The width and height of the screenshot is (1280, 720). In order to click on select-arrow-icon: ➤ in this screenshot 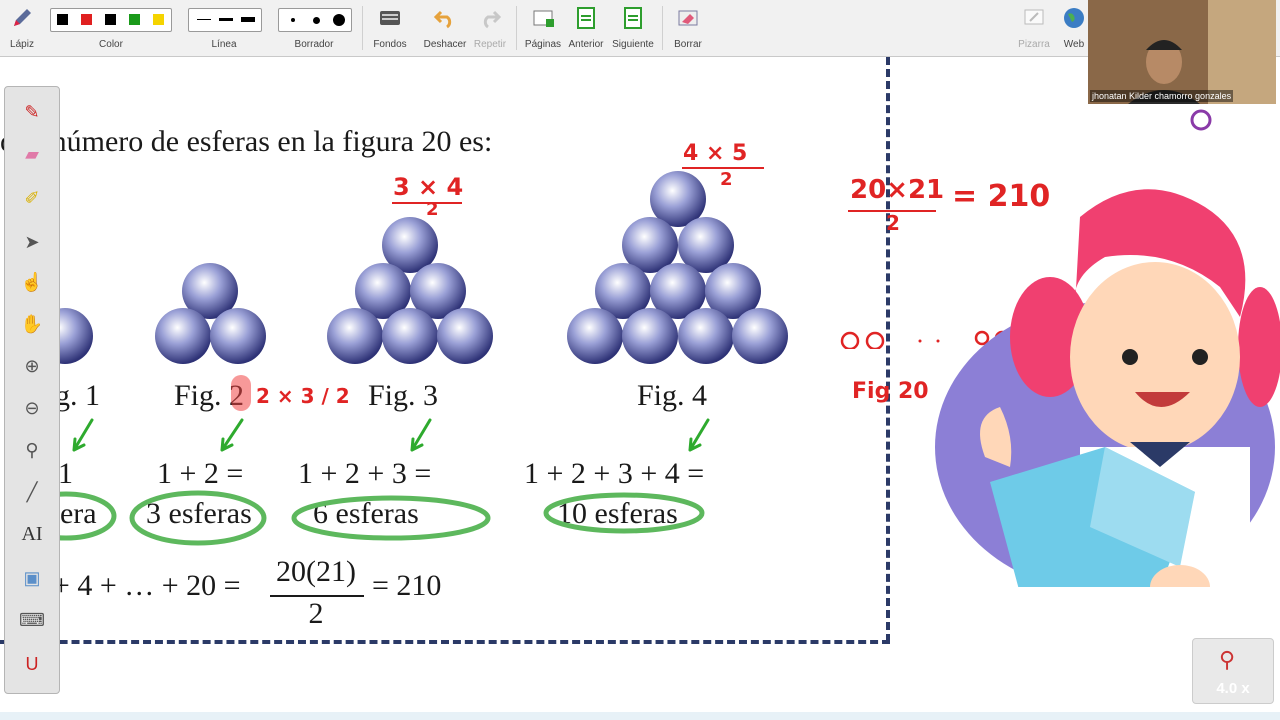, I will do `click(32, 242)`.